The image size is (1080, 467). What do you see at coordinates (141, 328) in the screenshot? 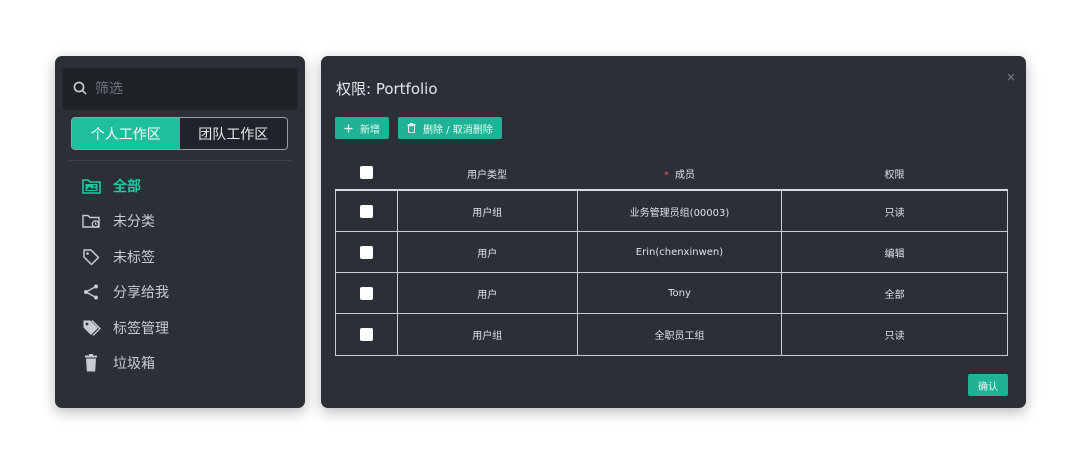
I see `sidebar-item-label: 标签管理` at bounding box center [141, 328].